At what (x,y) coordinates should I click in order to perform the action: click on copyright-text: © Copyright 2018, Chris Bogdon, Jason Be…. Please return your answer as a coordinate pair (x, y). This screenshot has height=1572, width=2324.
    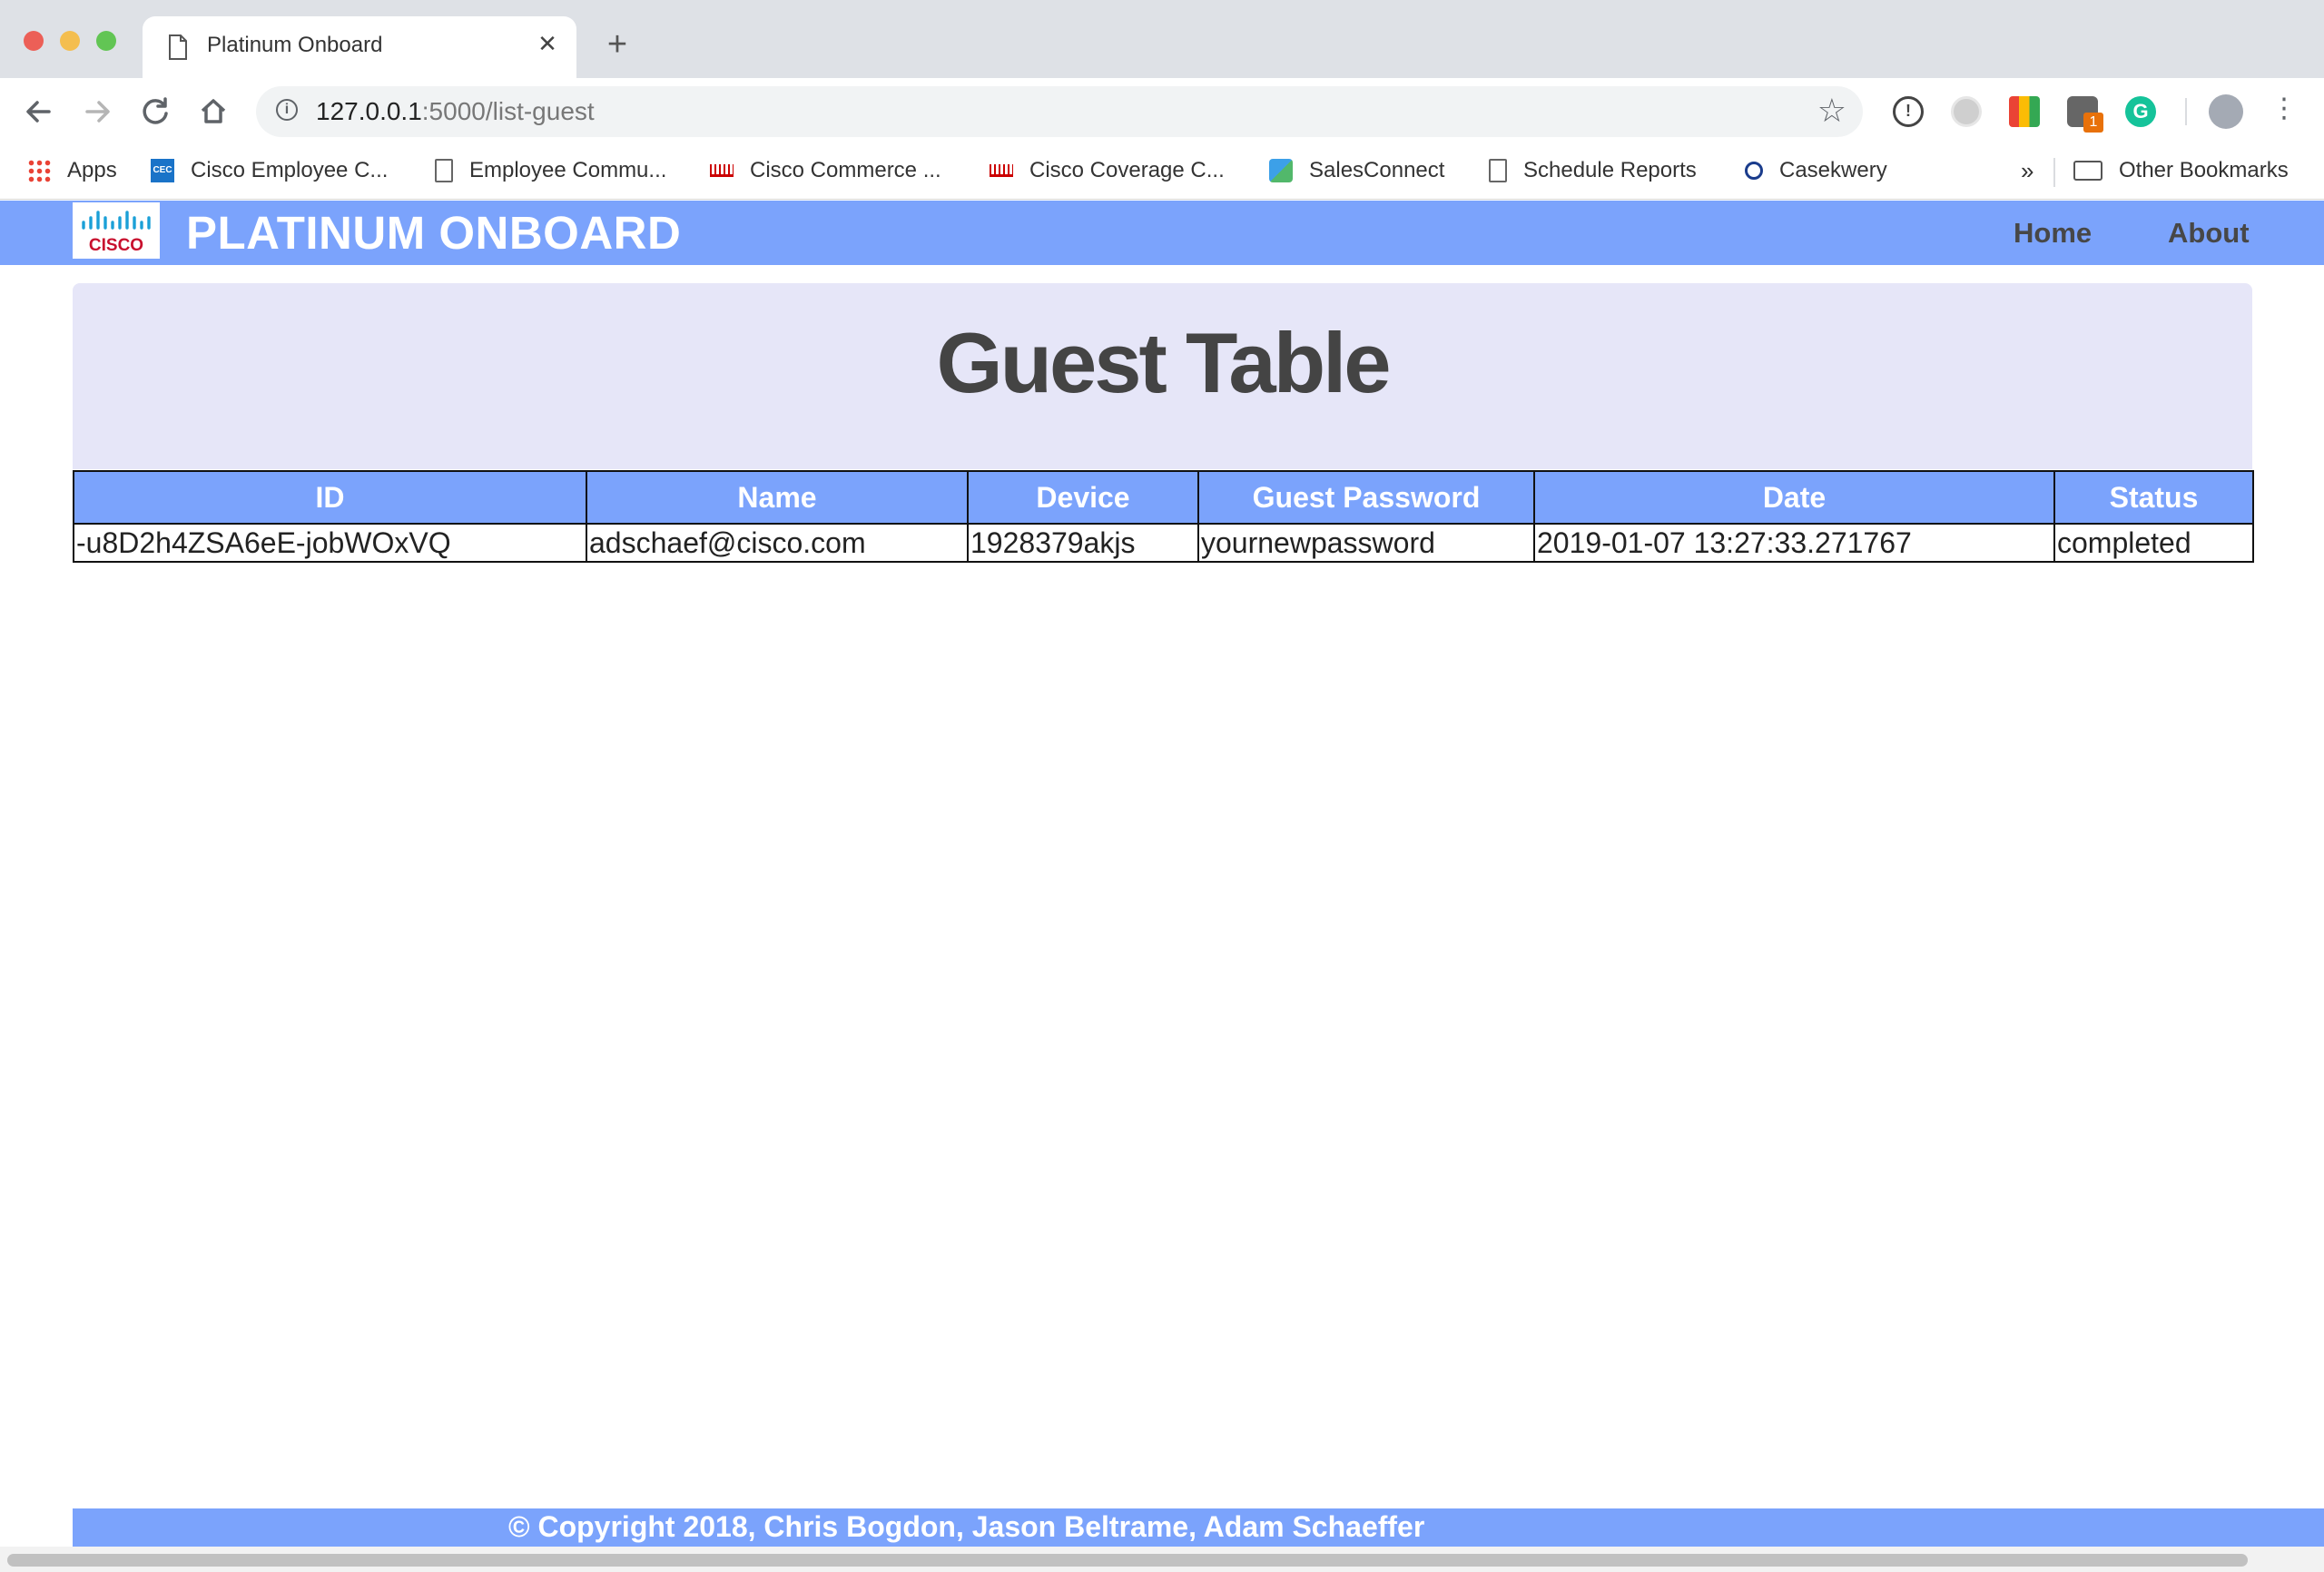
    Looking at the image, I should click on (966, 1526).